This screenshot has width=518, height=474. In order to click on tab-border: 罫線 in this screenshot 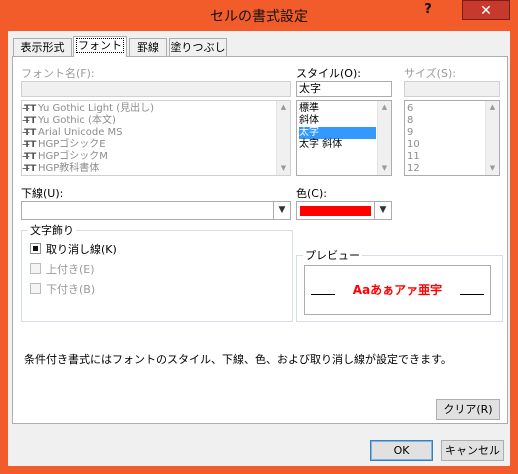, I will do `click(148, 47)`.